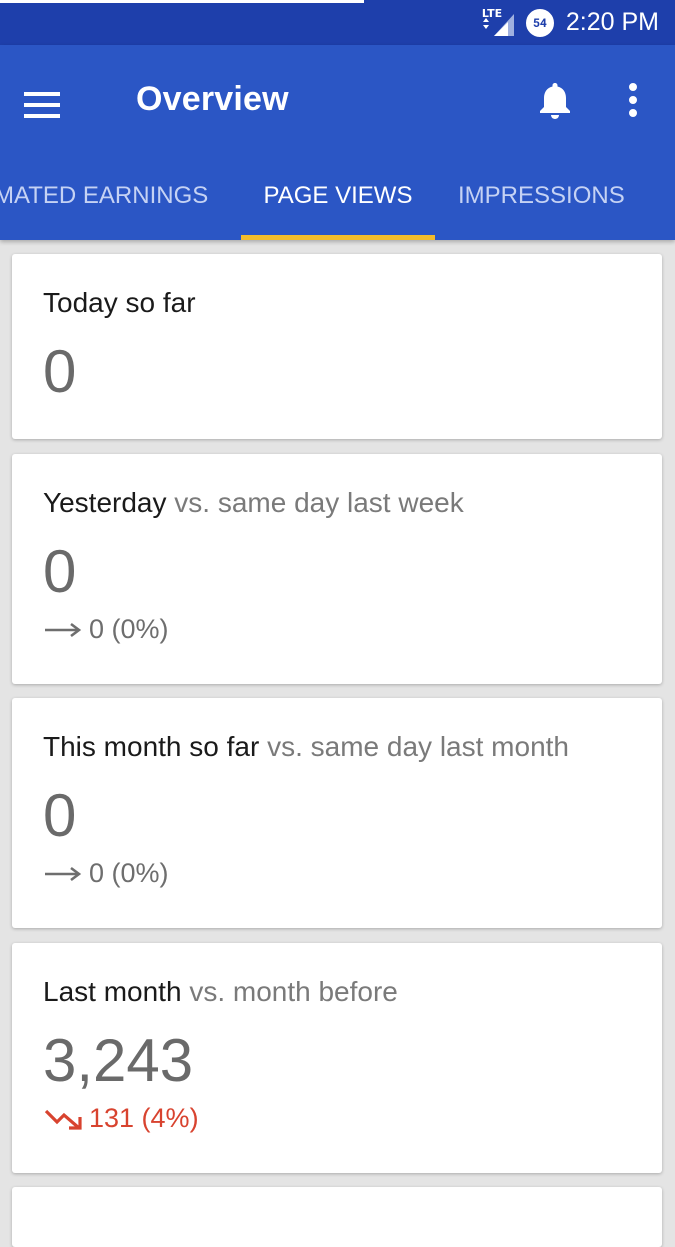 This screenshot has width=675, height=1247. What do you see at coordinates (612, 22) in the screenshot?
I see `status-time: 2:20 PM` at bounding box center [612, 22].